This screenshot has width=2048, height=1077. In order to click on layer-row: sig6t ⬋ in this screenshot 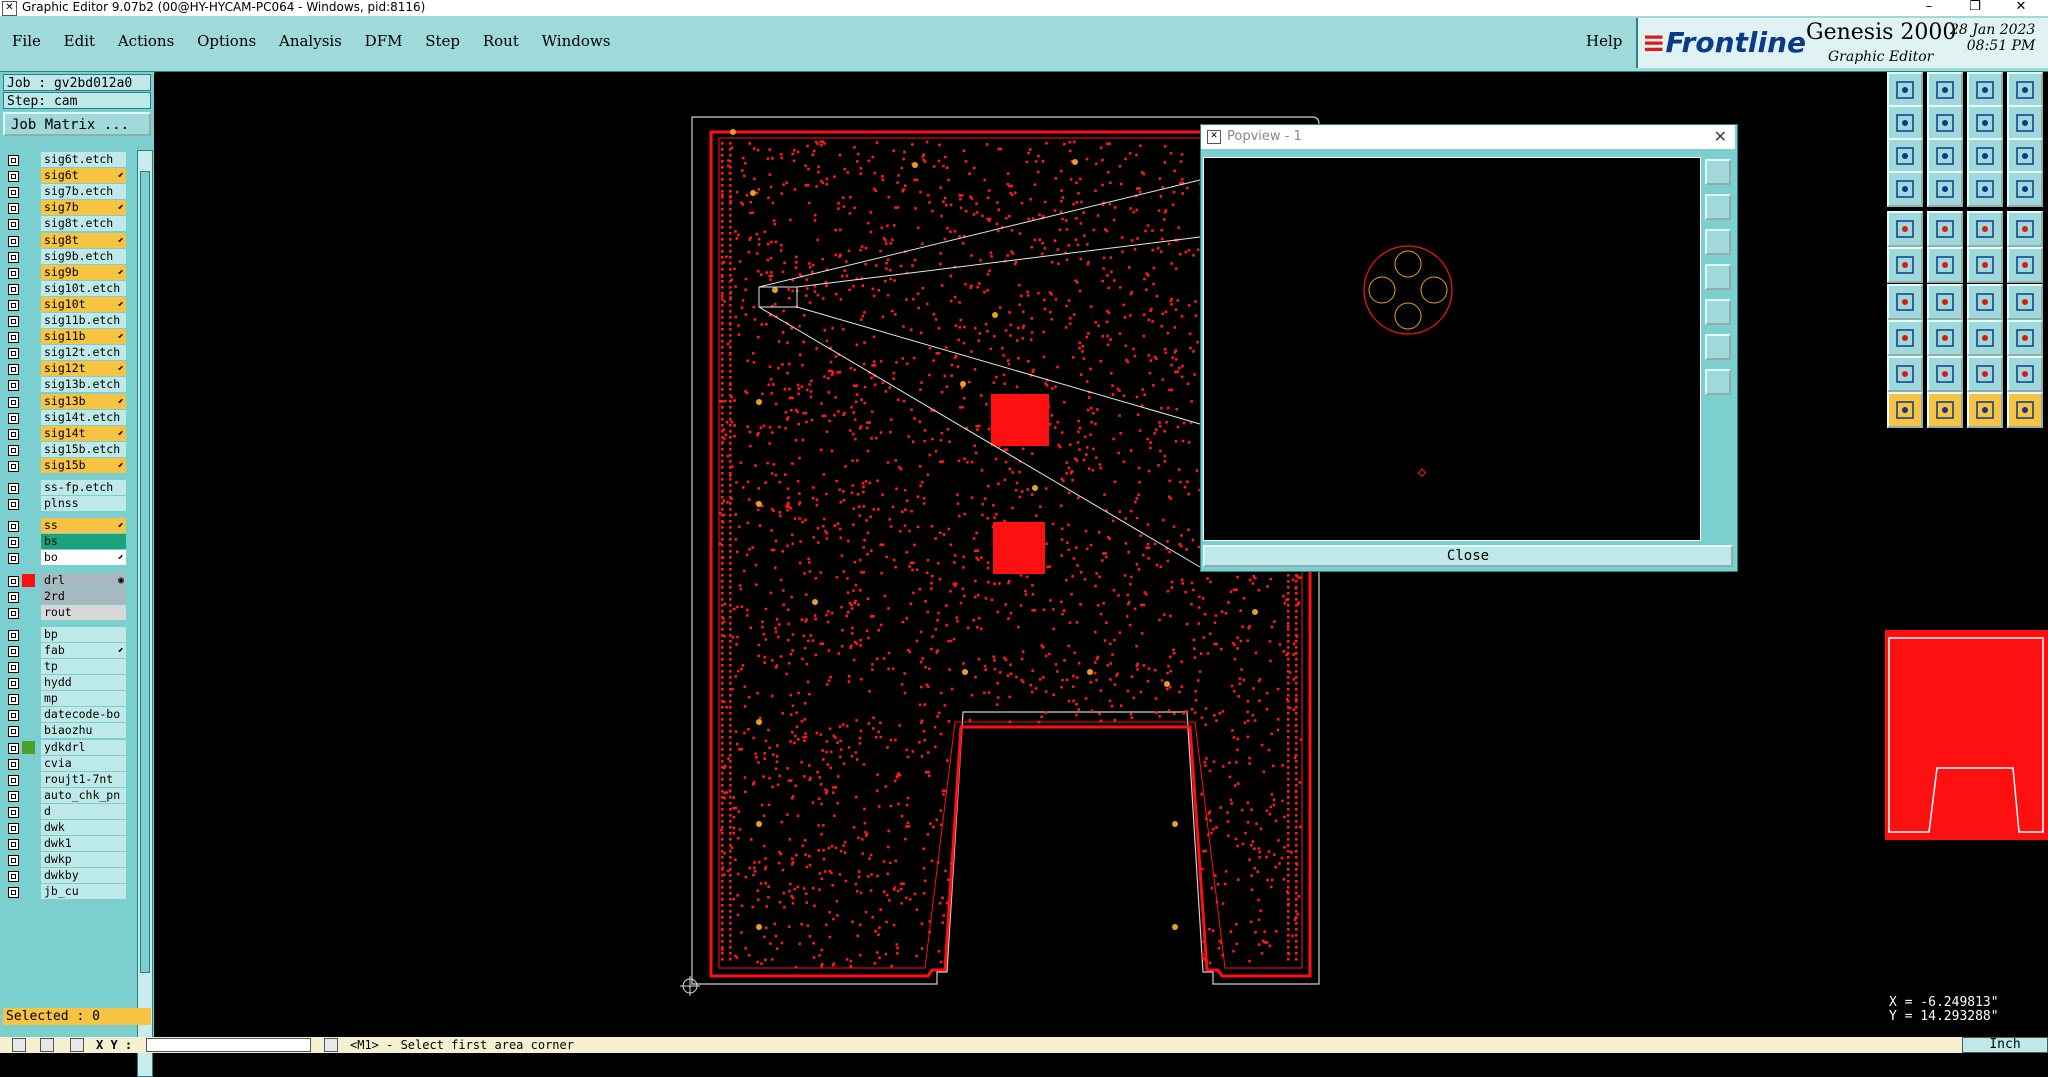, I will do `click(65, 176)`.